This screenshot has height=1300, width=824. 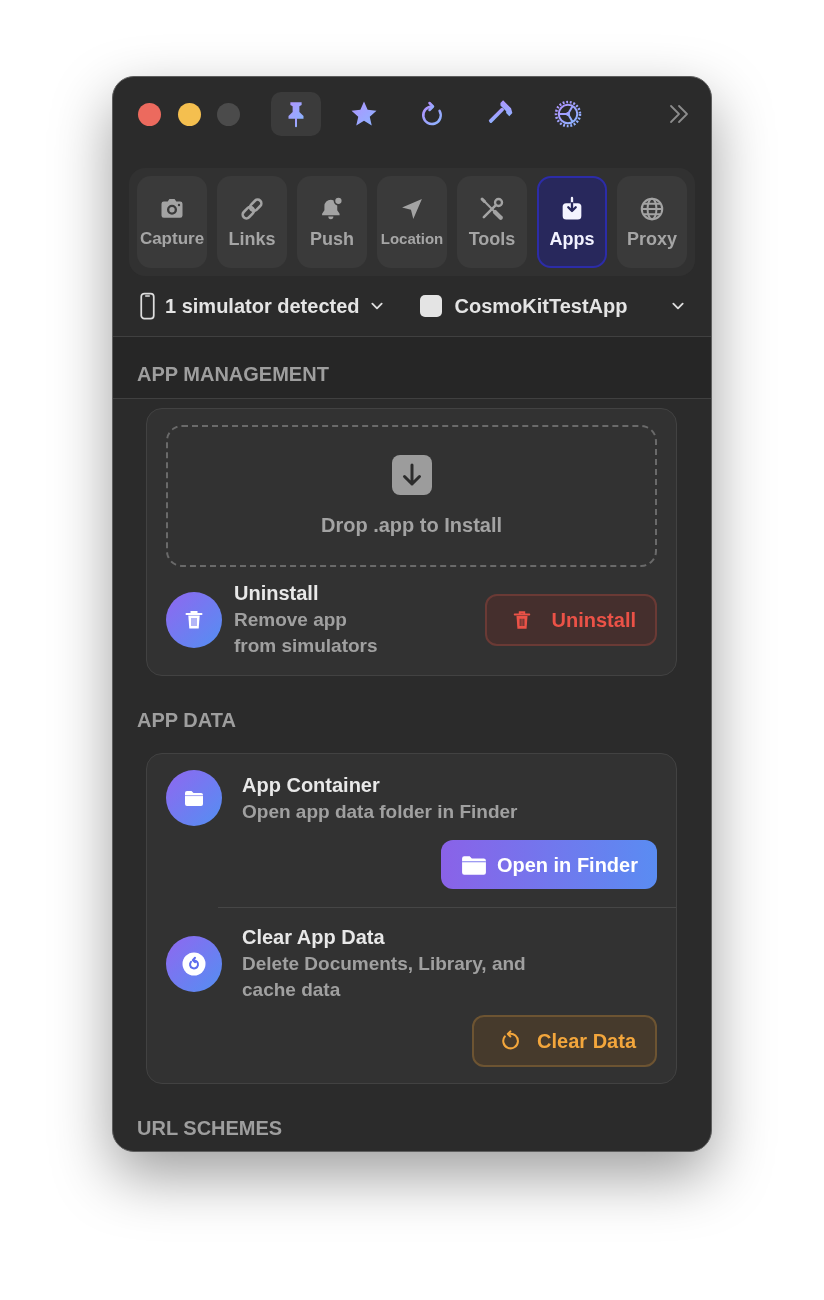 What do you see at coordinates (277, 593) in the screenshot?
I see `row-title: Uninstall` at bounding box center [277, 593].